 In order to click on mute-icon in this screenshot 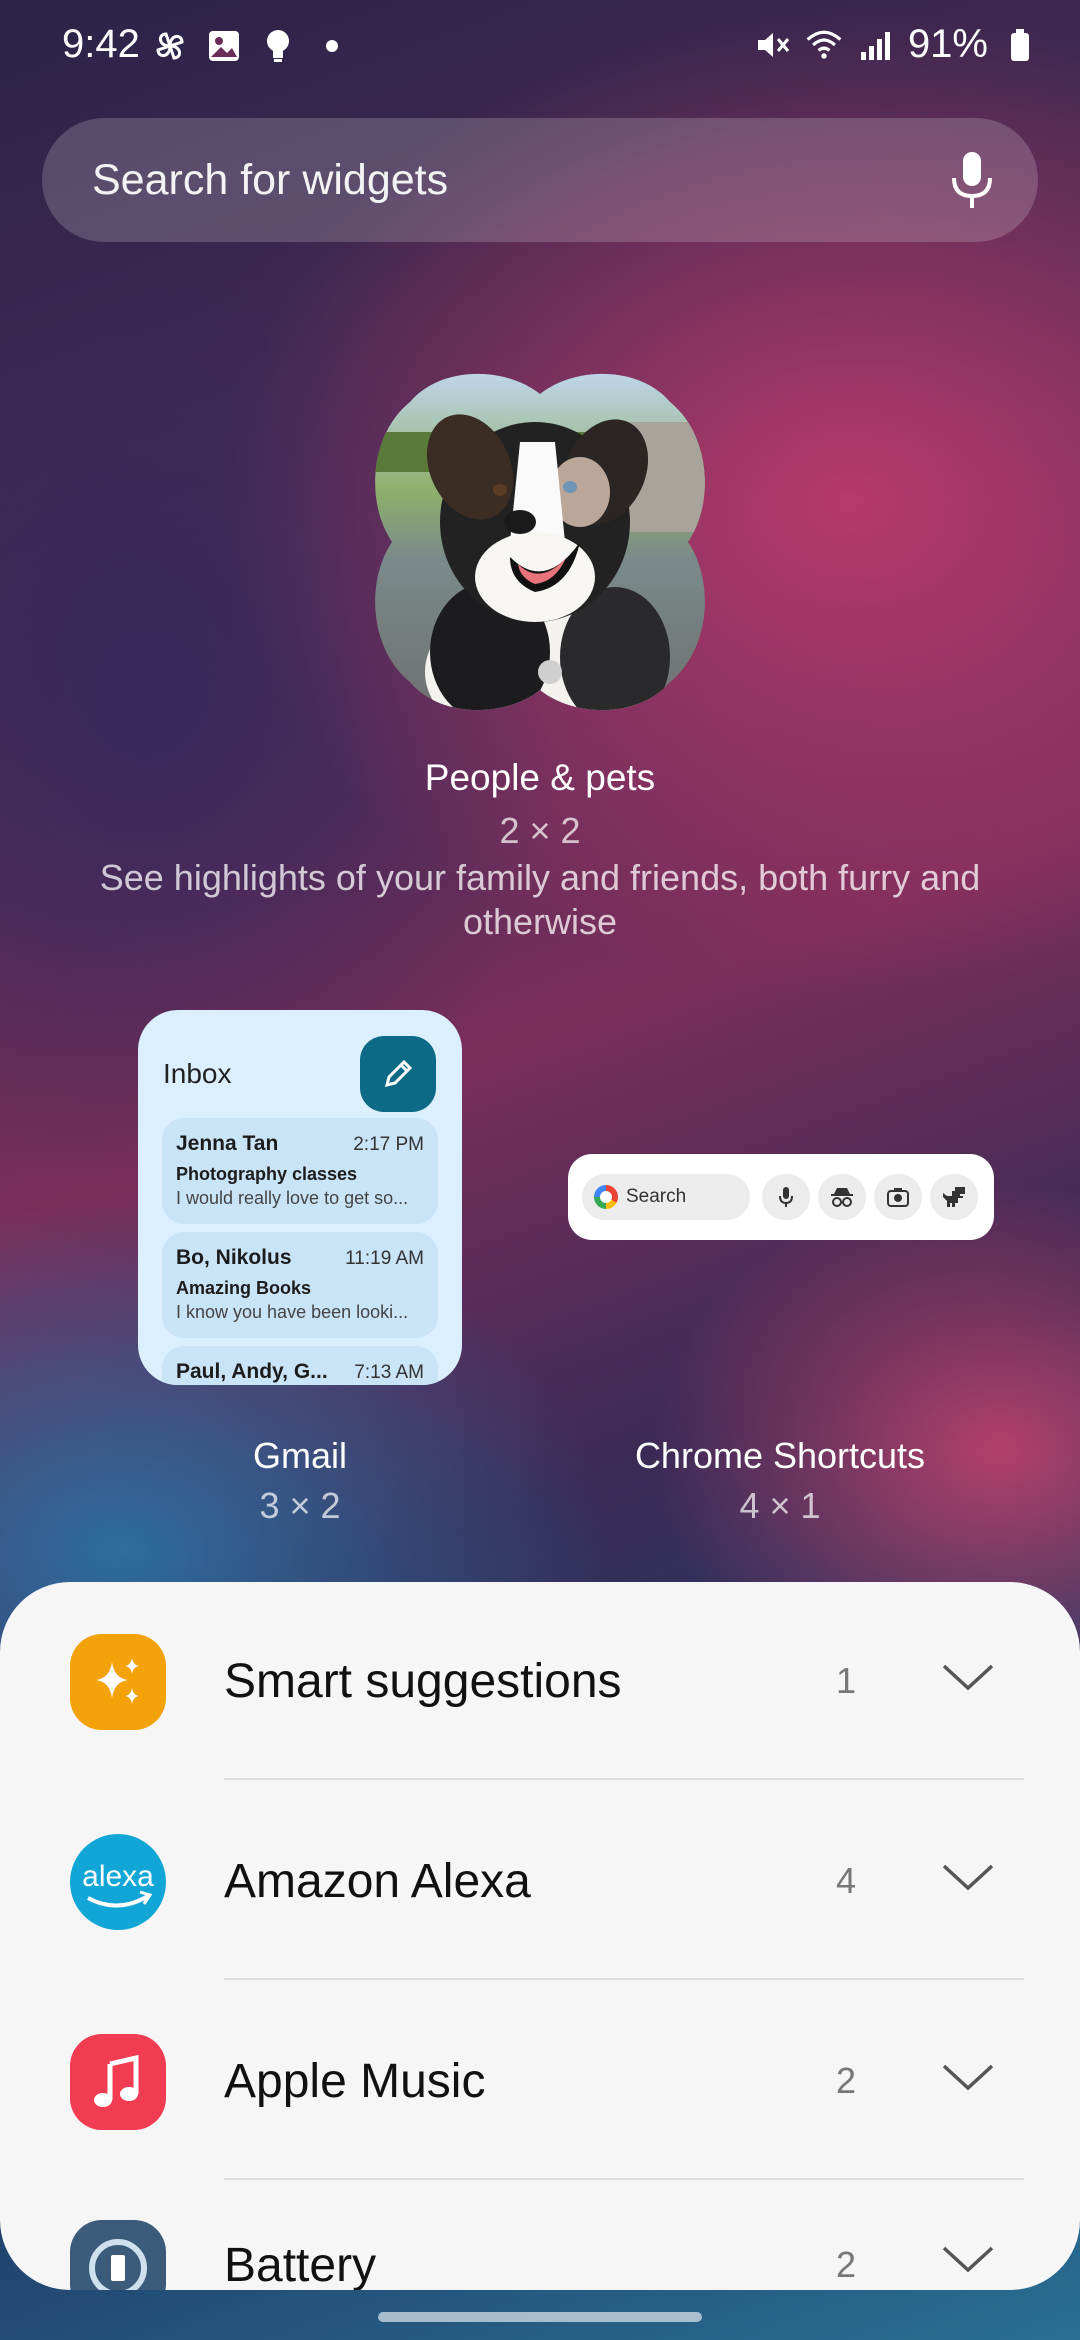, I will do `click(772, 45)`.